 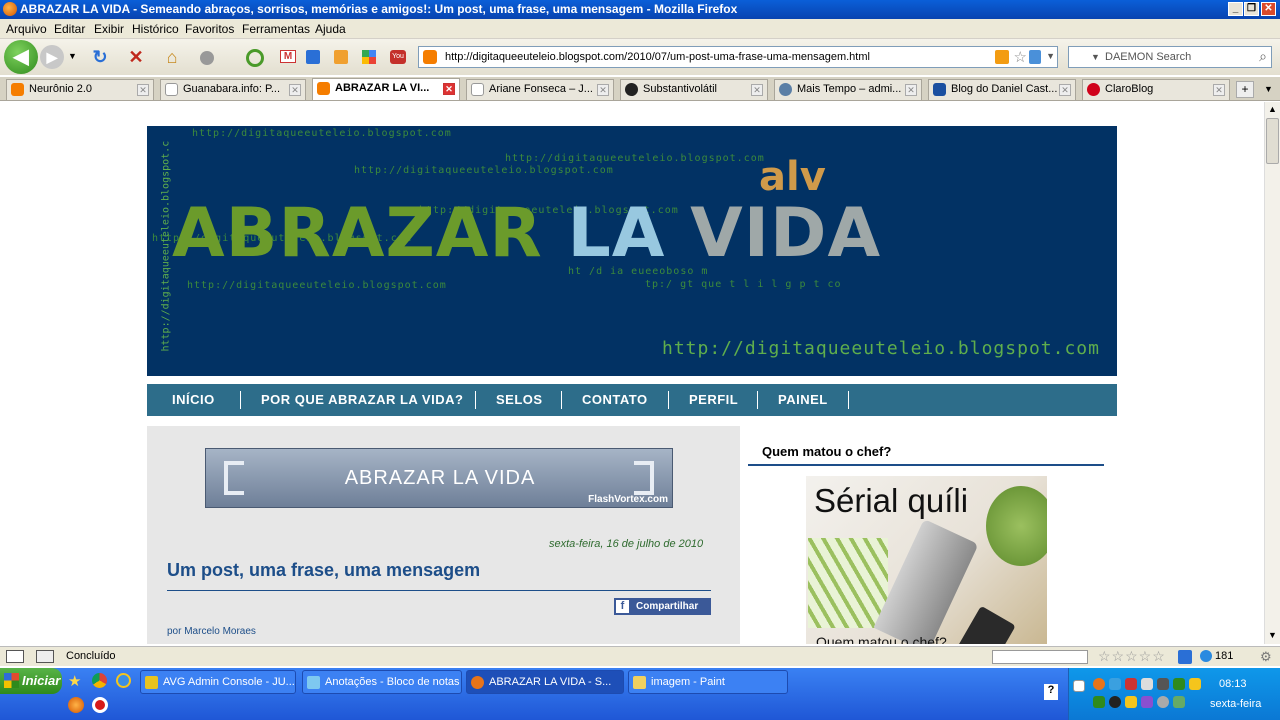 What do you see at coordinates (1156, 89) in the screenshot?
I see `tab-claroblog: ClaroBlog ✕` at bounding box center [1156, 89].